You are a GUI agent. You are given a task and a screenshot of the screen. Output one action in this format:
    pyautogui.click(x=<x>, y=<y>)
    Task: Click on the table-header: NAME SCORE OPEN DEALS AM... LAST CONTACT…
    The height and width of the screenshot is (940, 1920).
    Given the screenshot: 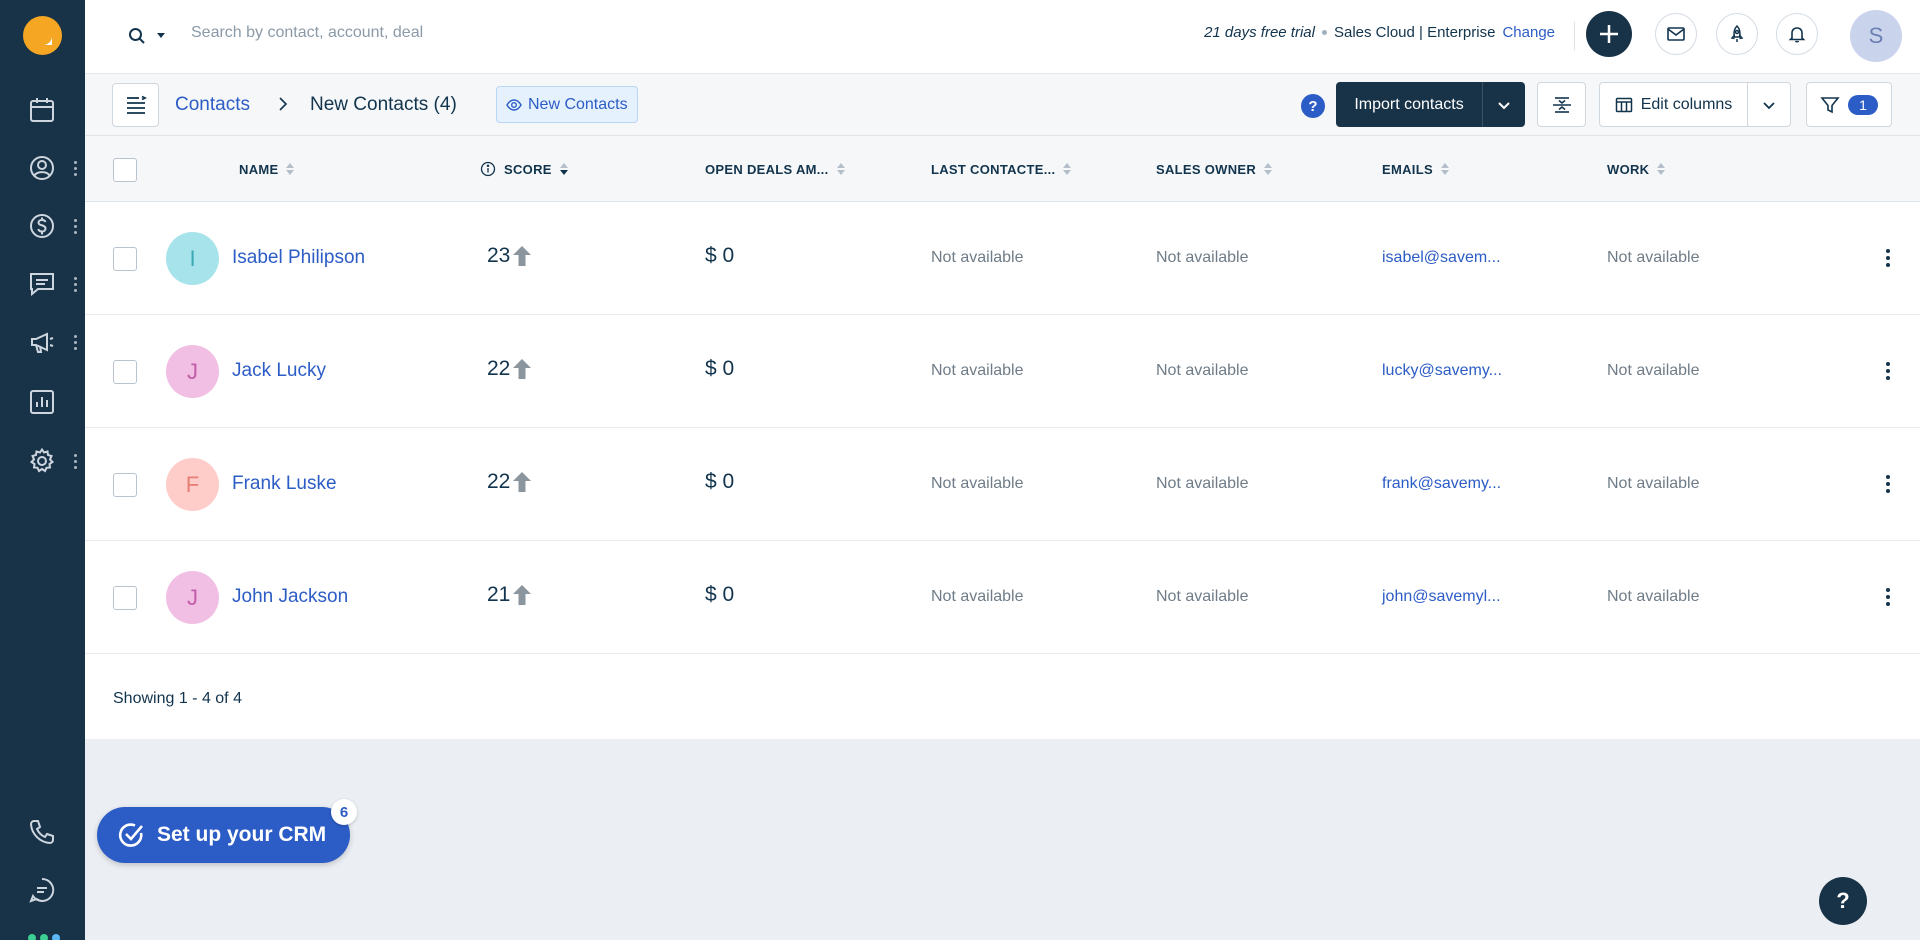 What is the action you would take?
    pyautogui.click(x=1002, y=169)
    